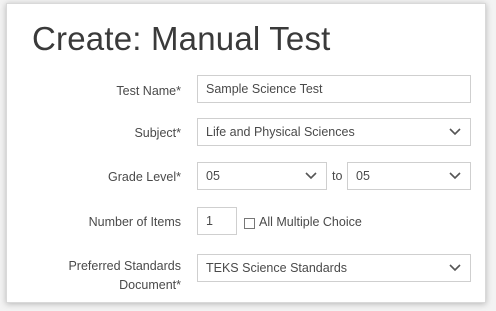 This screenshot has height=311, width=496. Describe the element at coordinates (363, 176) in the screenshot. I see `grade-to-value: 05` at that location.